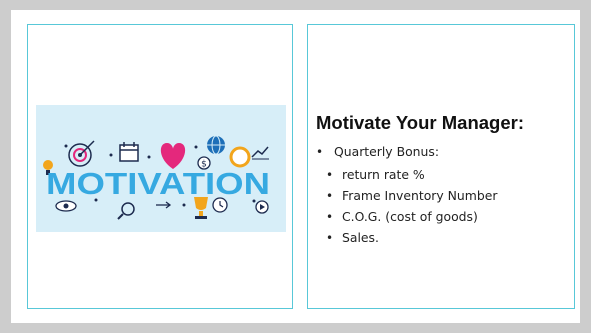 This screenshot has height=333, width=591. Describe the element at coordinates (420, 195) in the screenshot. I see `list-item-text: Frame Inventory Number` at that location.